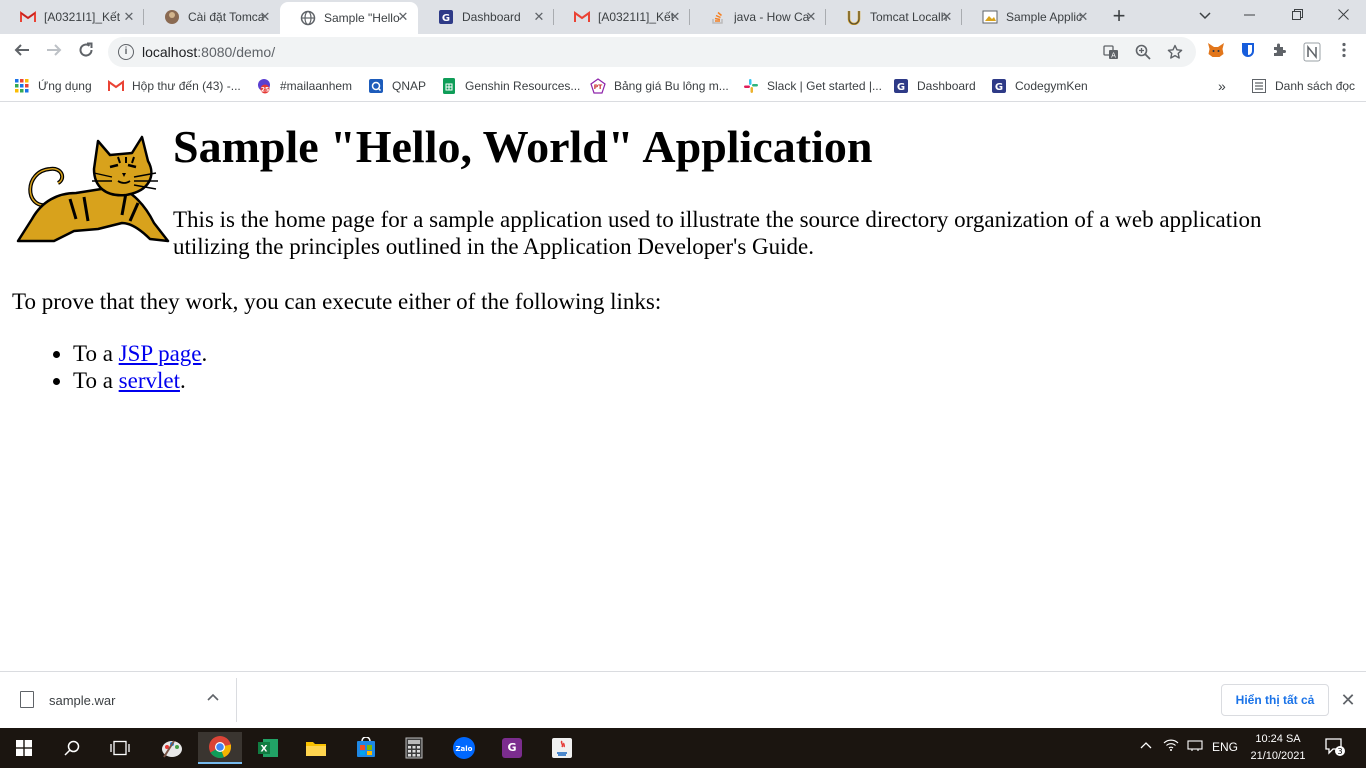 Image resolution: width=1366 pixels, height=768 pixels. Describe the element at coordinates (1030, 17) in the screenshot. I see `tab-sample-application: Sample Applic ✕` at that location.